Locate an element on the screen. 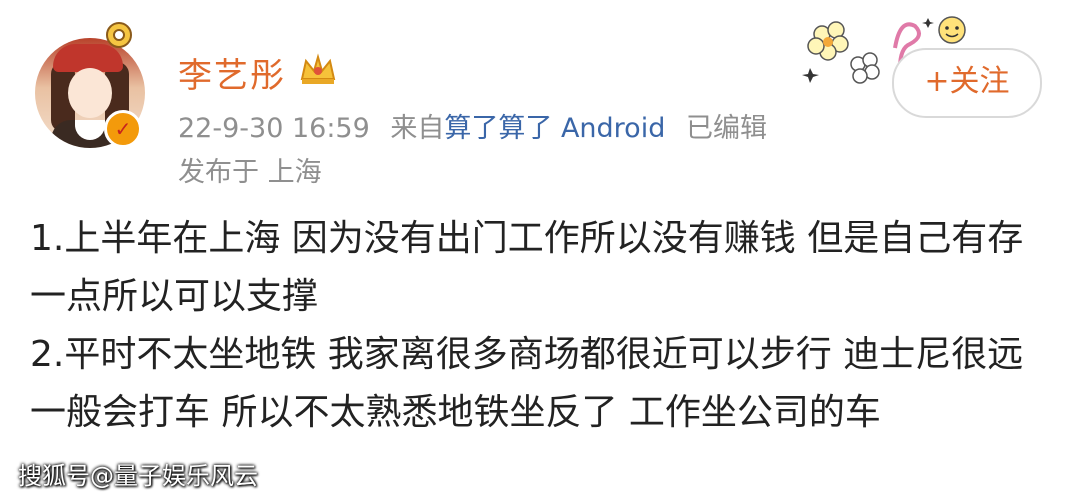 The image size is (1078, 498). crown-icon is located at coordinates (318, 68).